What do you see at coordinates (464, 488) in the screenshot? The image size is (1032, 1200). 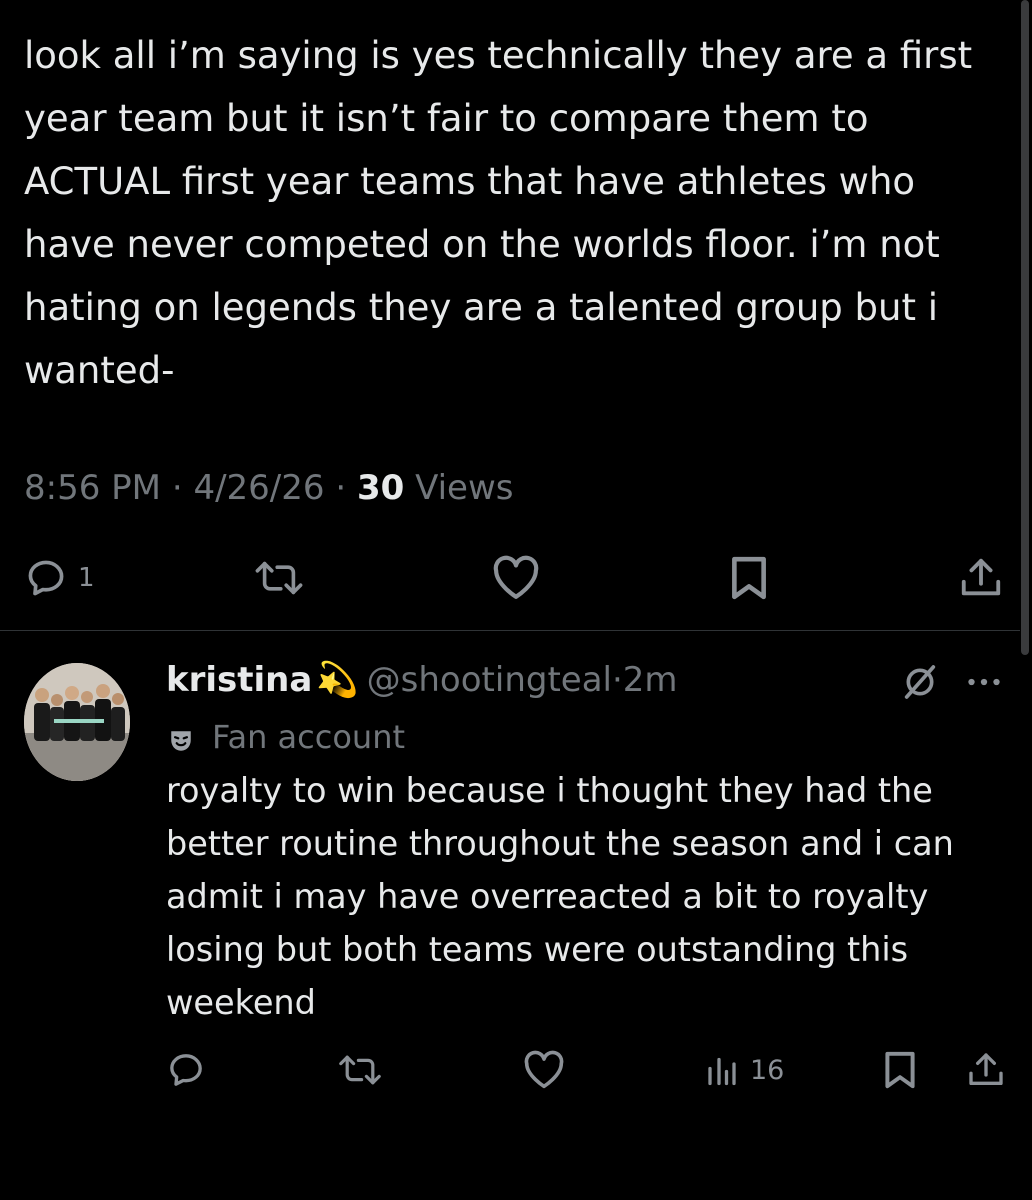 I see `views-label: Views` at bounding box center [464, 488].